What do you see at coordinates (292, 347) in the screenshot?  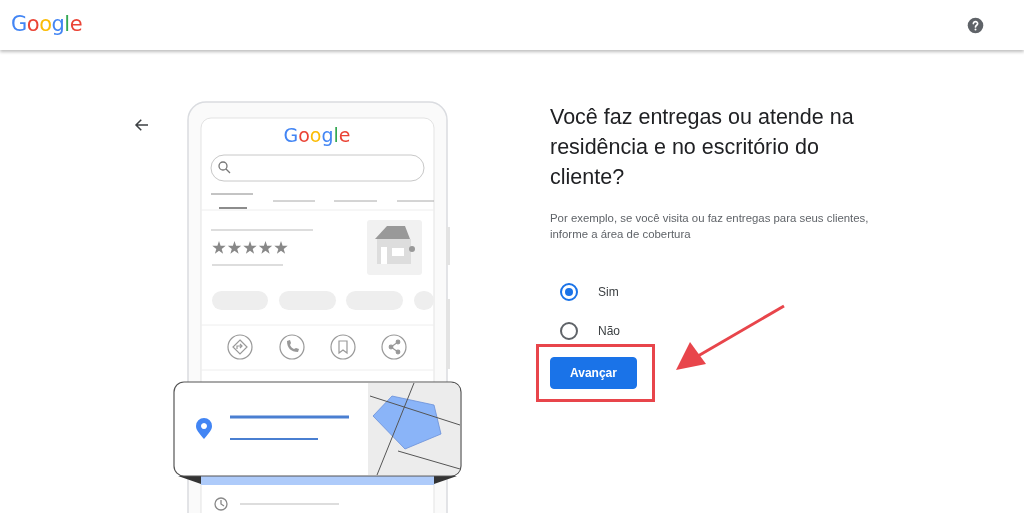 I see `phone-icon` at bounding box center [292, 347].